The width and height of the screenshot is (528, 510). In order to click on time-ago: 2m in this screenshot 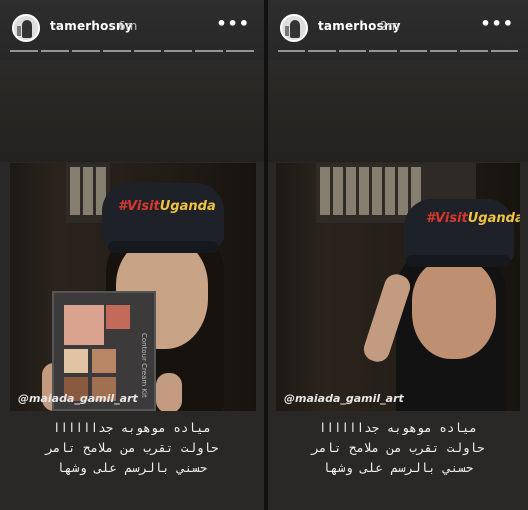, I will do `click(390, 26)`.